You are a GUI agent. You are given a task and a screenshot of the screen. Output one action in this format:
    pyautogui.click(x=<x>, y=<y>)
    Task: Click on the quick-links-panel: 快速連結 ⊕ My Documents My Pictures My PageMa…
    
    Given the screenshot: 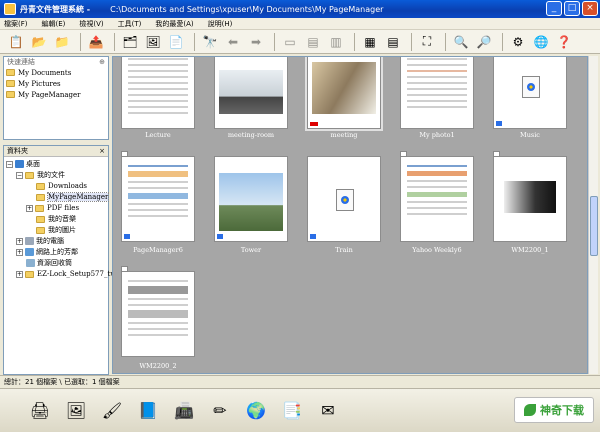 What is the action you would take?
    pyautogui.click(x=56, y=98)
    